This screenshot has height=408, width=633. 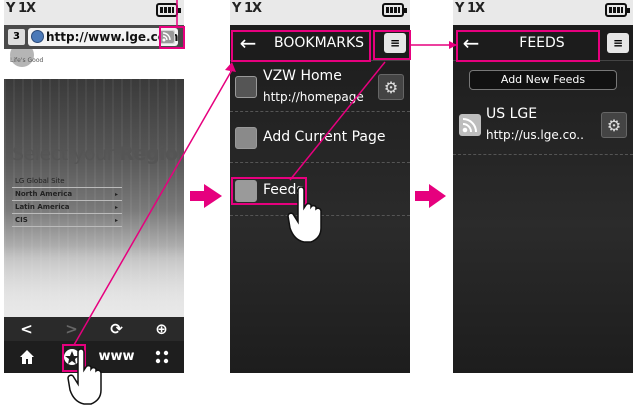 What do you see at coordinates (392, 45) in the screenshot?
I see `menu-highlight-box` at bounding box center [392, 45].